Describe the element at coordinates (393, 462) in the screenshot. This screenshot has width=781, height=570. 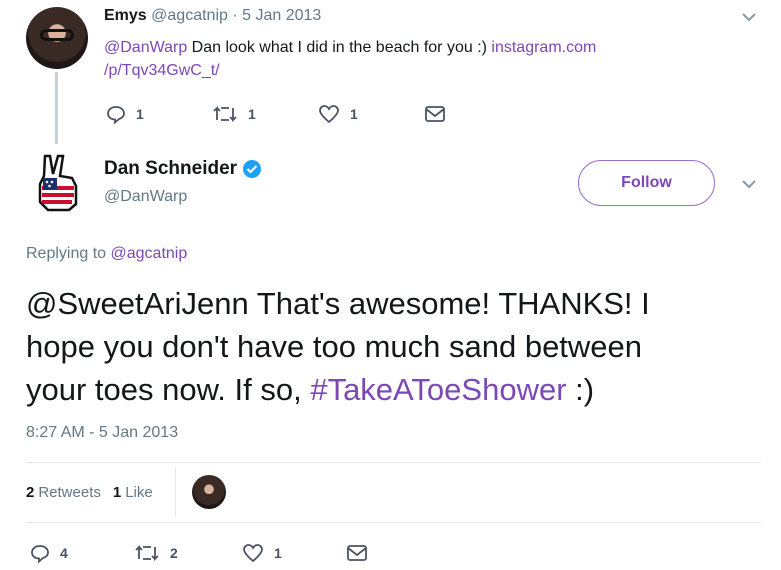
I see `divider-top` at that location.